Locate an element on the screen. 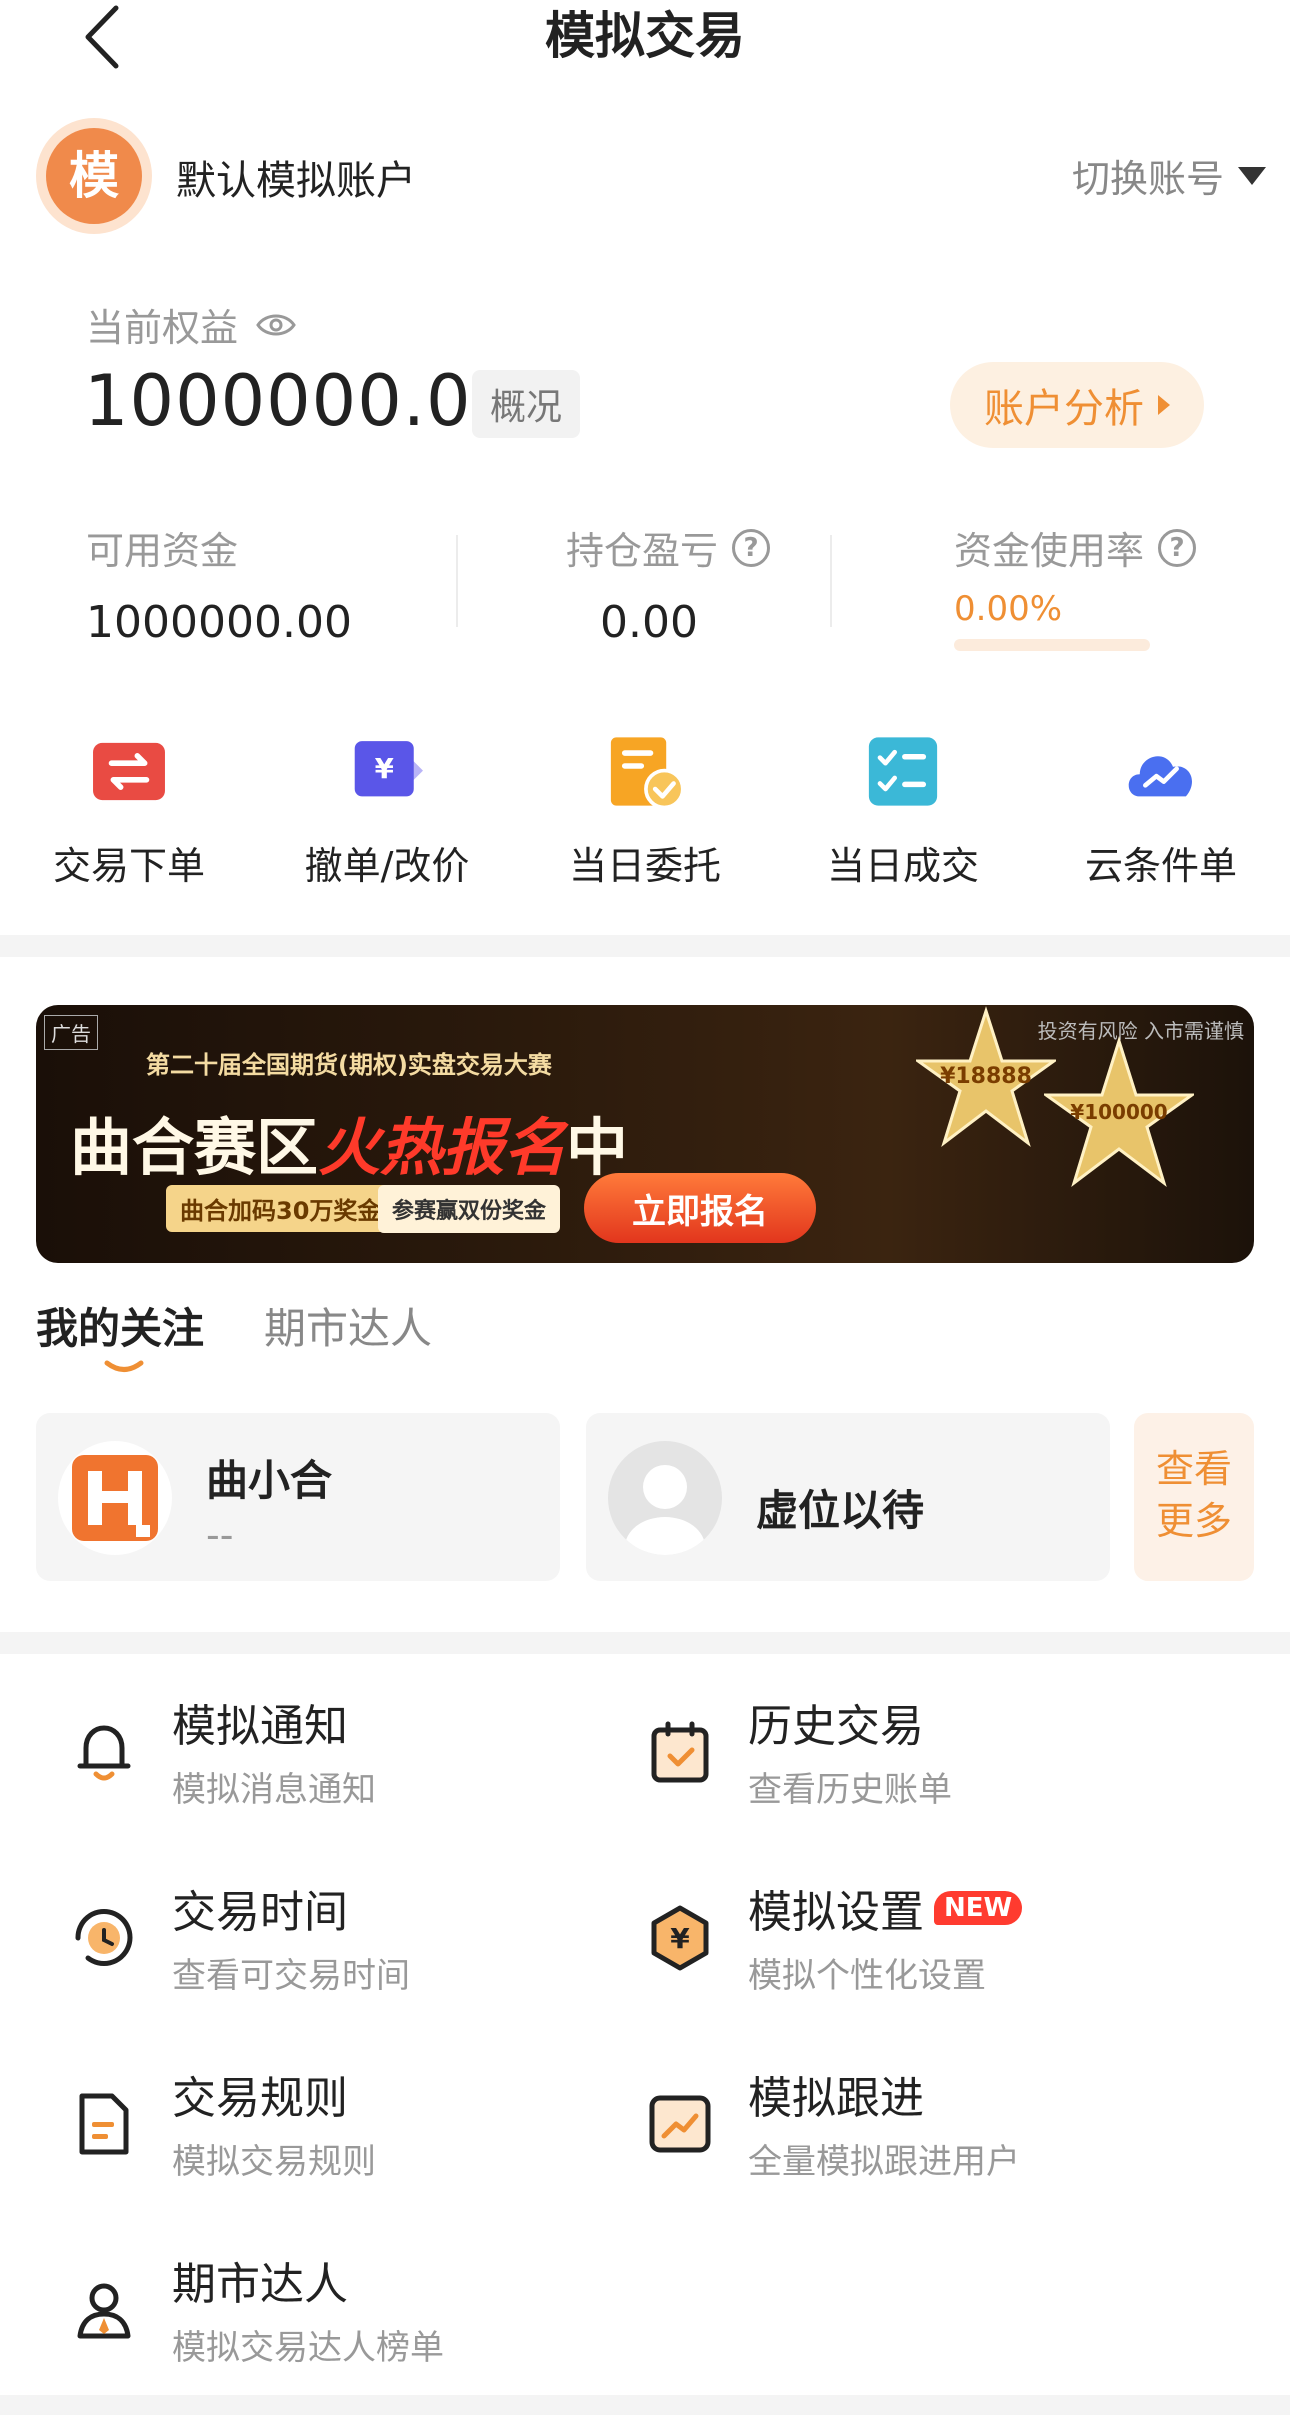  bell-icon is located at coordinates (104, 1753).